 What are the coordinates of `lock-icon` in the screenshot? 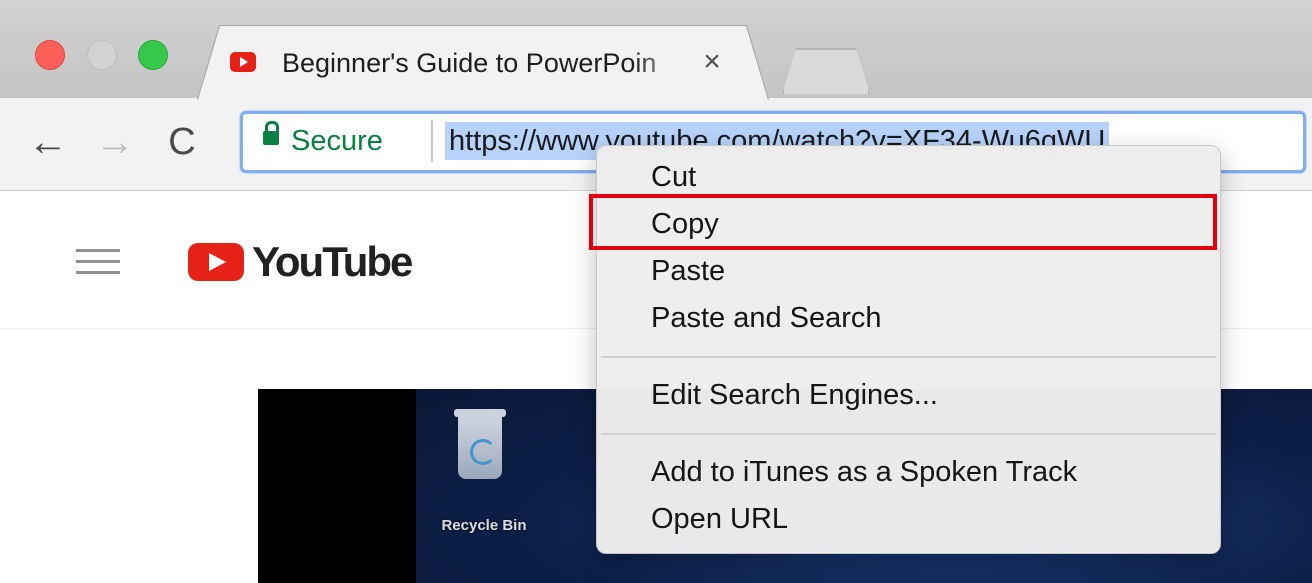 It's located at (271, 133).